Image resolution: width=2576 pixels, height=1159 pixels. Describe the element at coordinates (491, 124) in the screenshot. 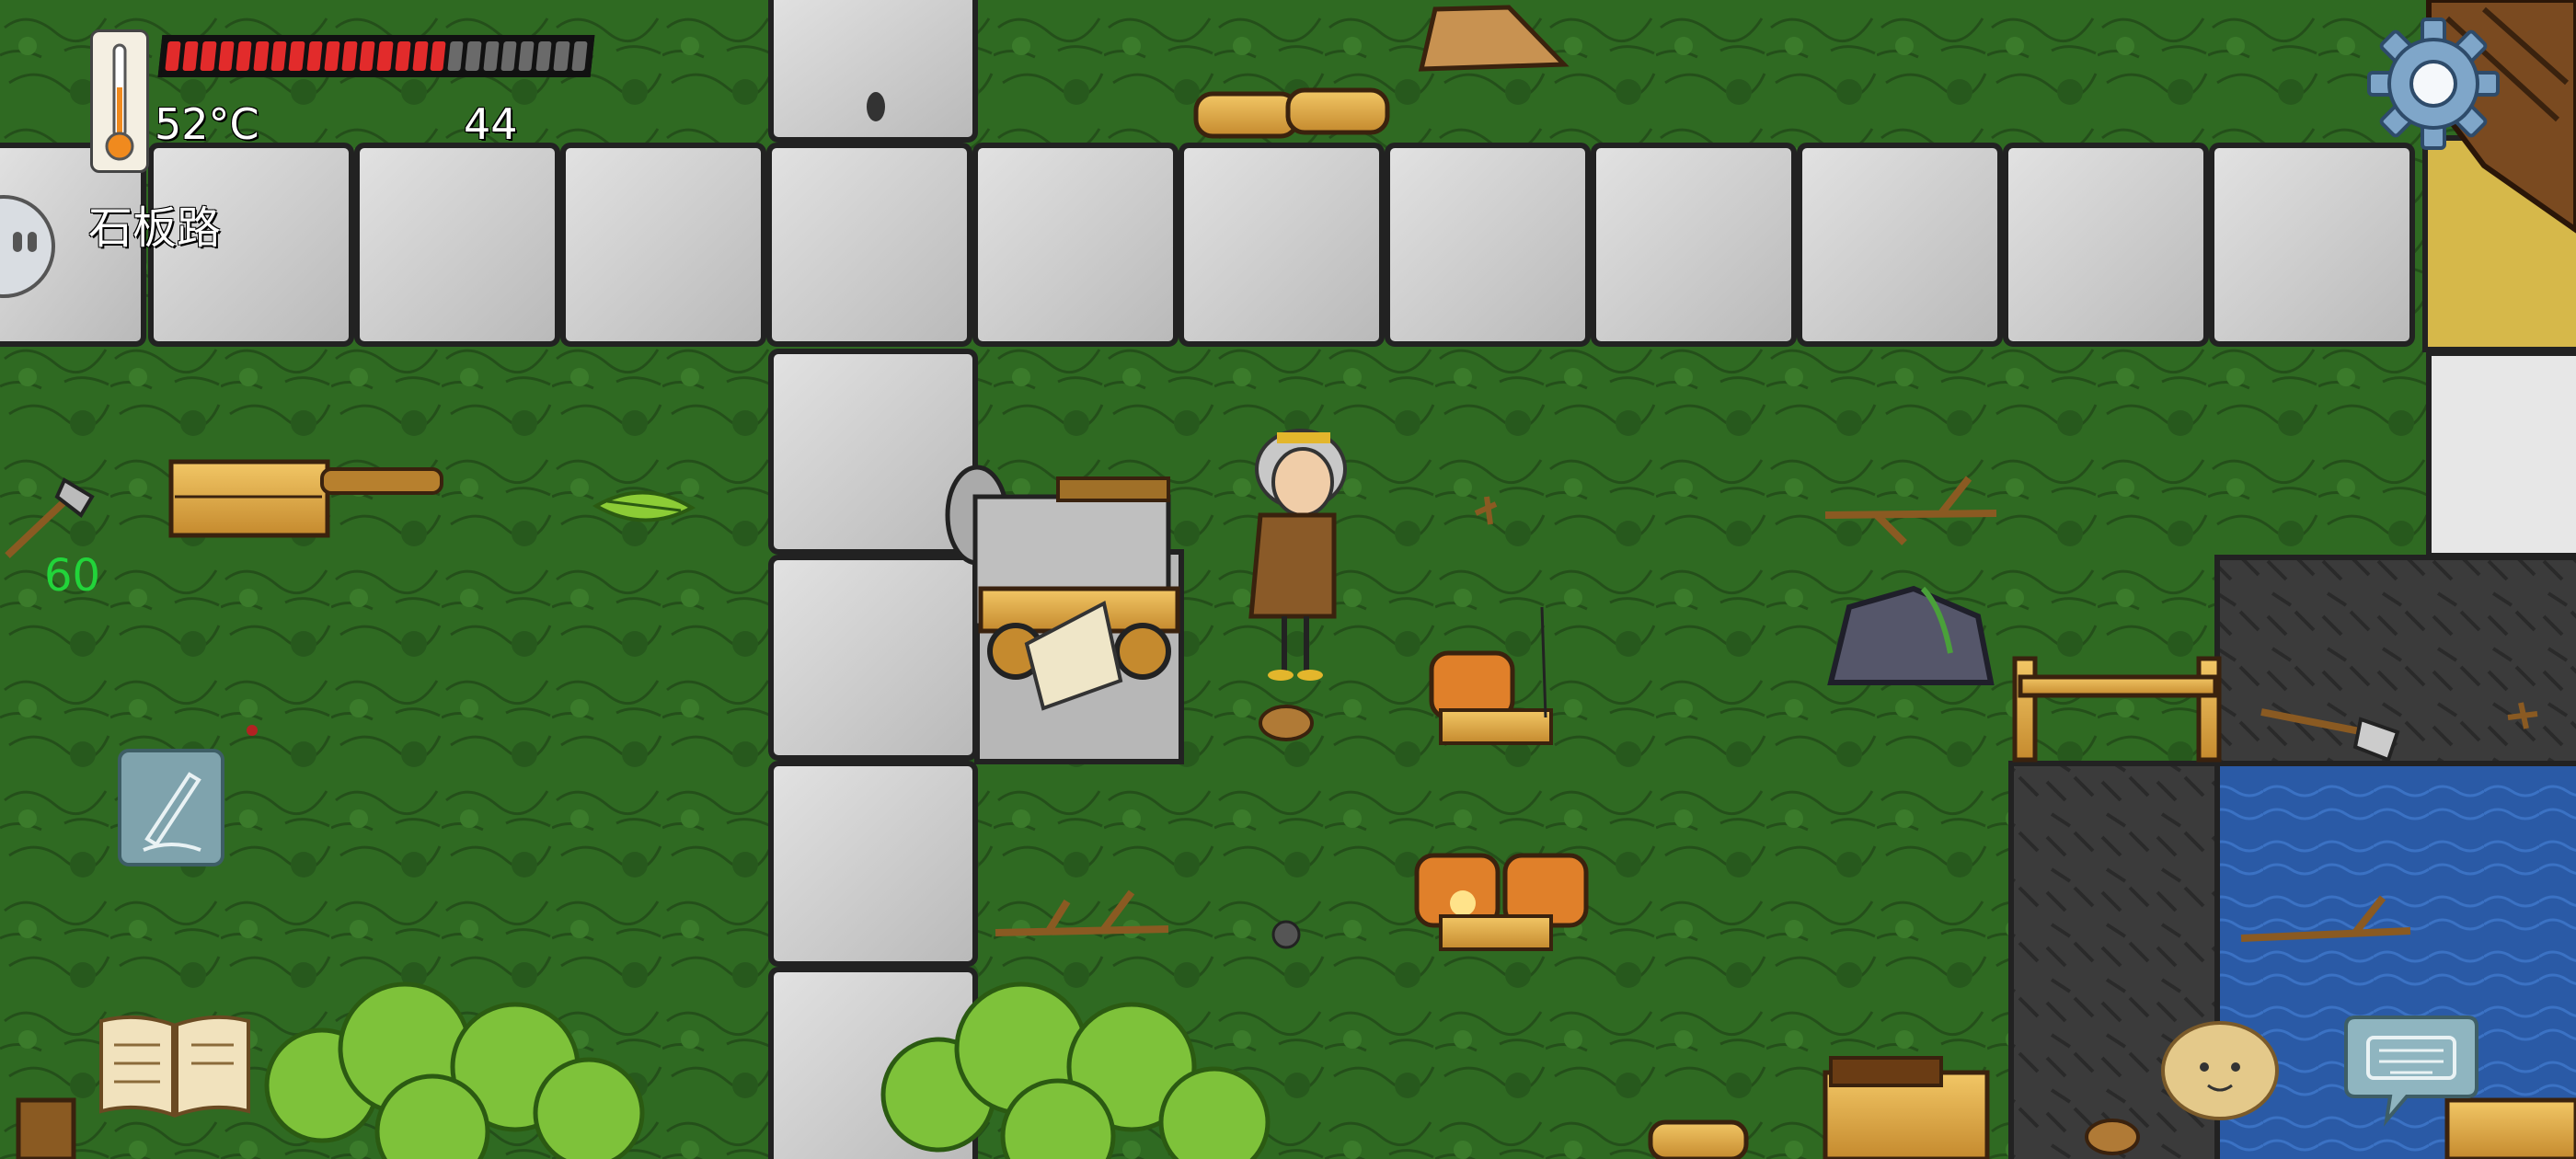

I see `yum-counter: 44` at that location.